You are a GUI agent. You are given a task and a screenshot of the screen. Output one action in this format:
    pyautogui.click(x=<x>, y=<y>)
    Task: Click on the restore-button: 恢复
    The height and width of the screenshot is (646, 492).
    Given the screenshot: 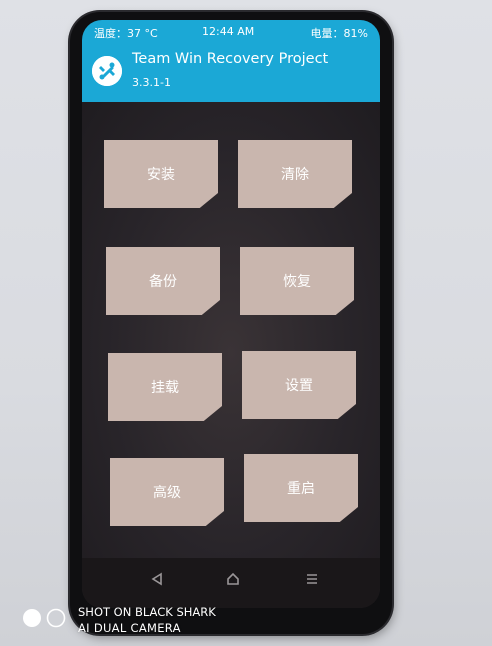 What is the action you would take?
    pyautogui.click(x=297, y=281)
    